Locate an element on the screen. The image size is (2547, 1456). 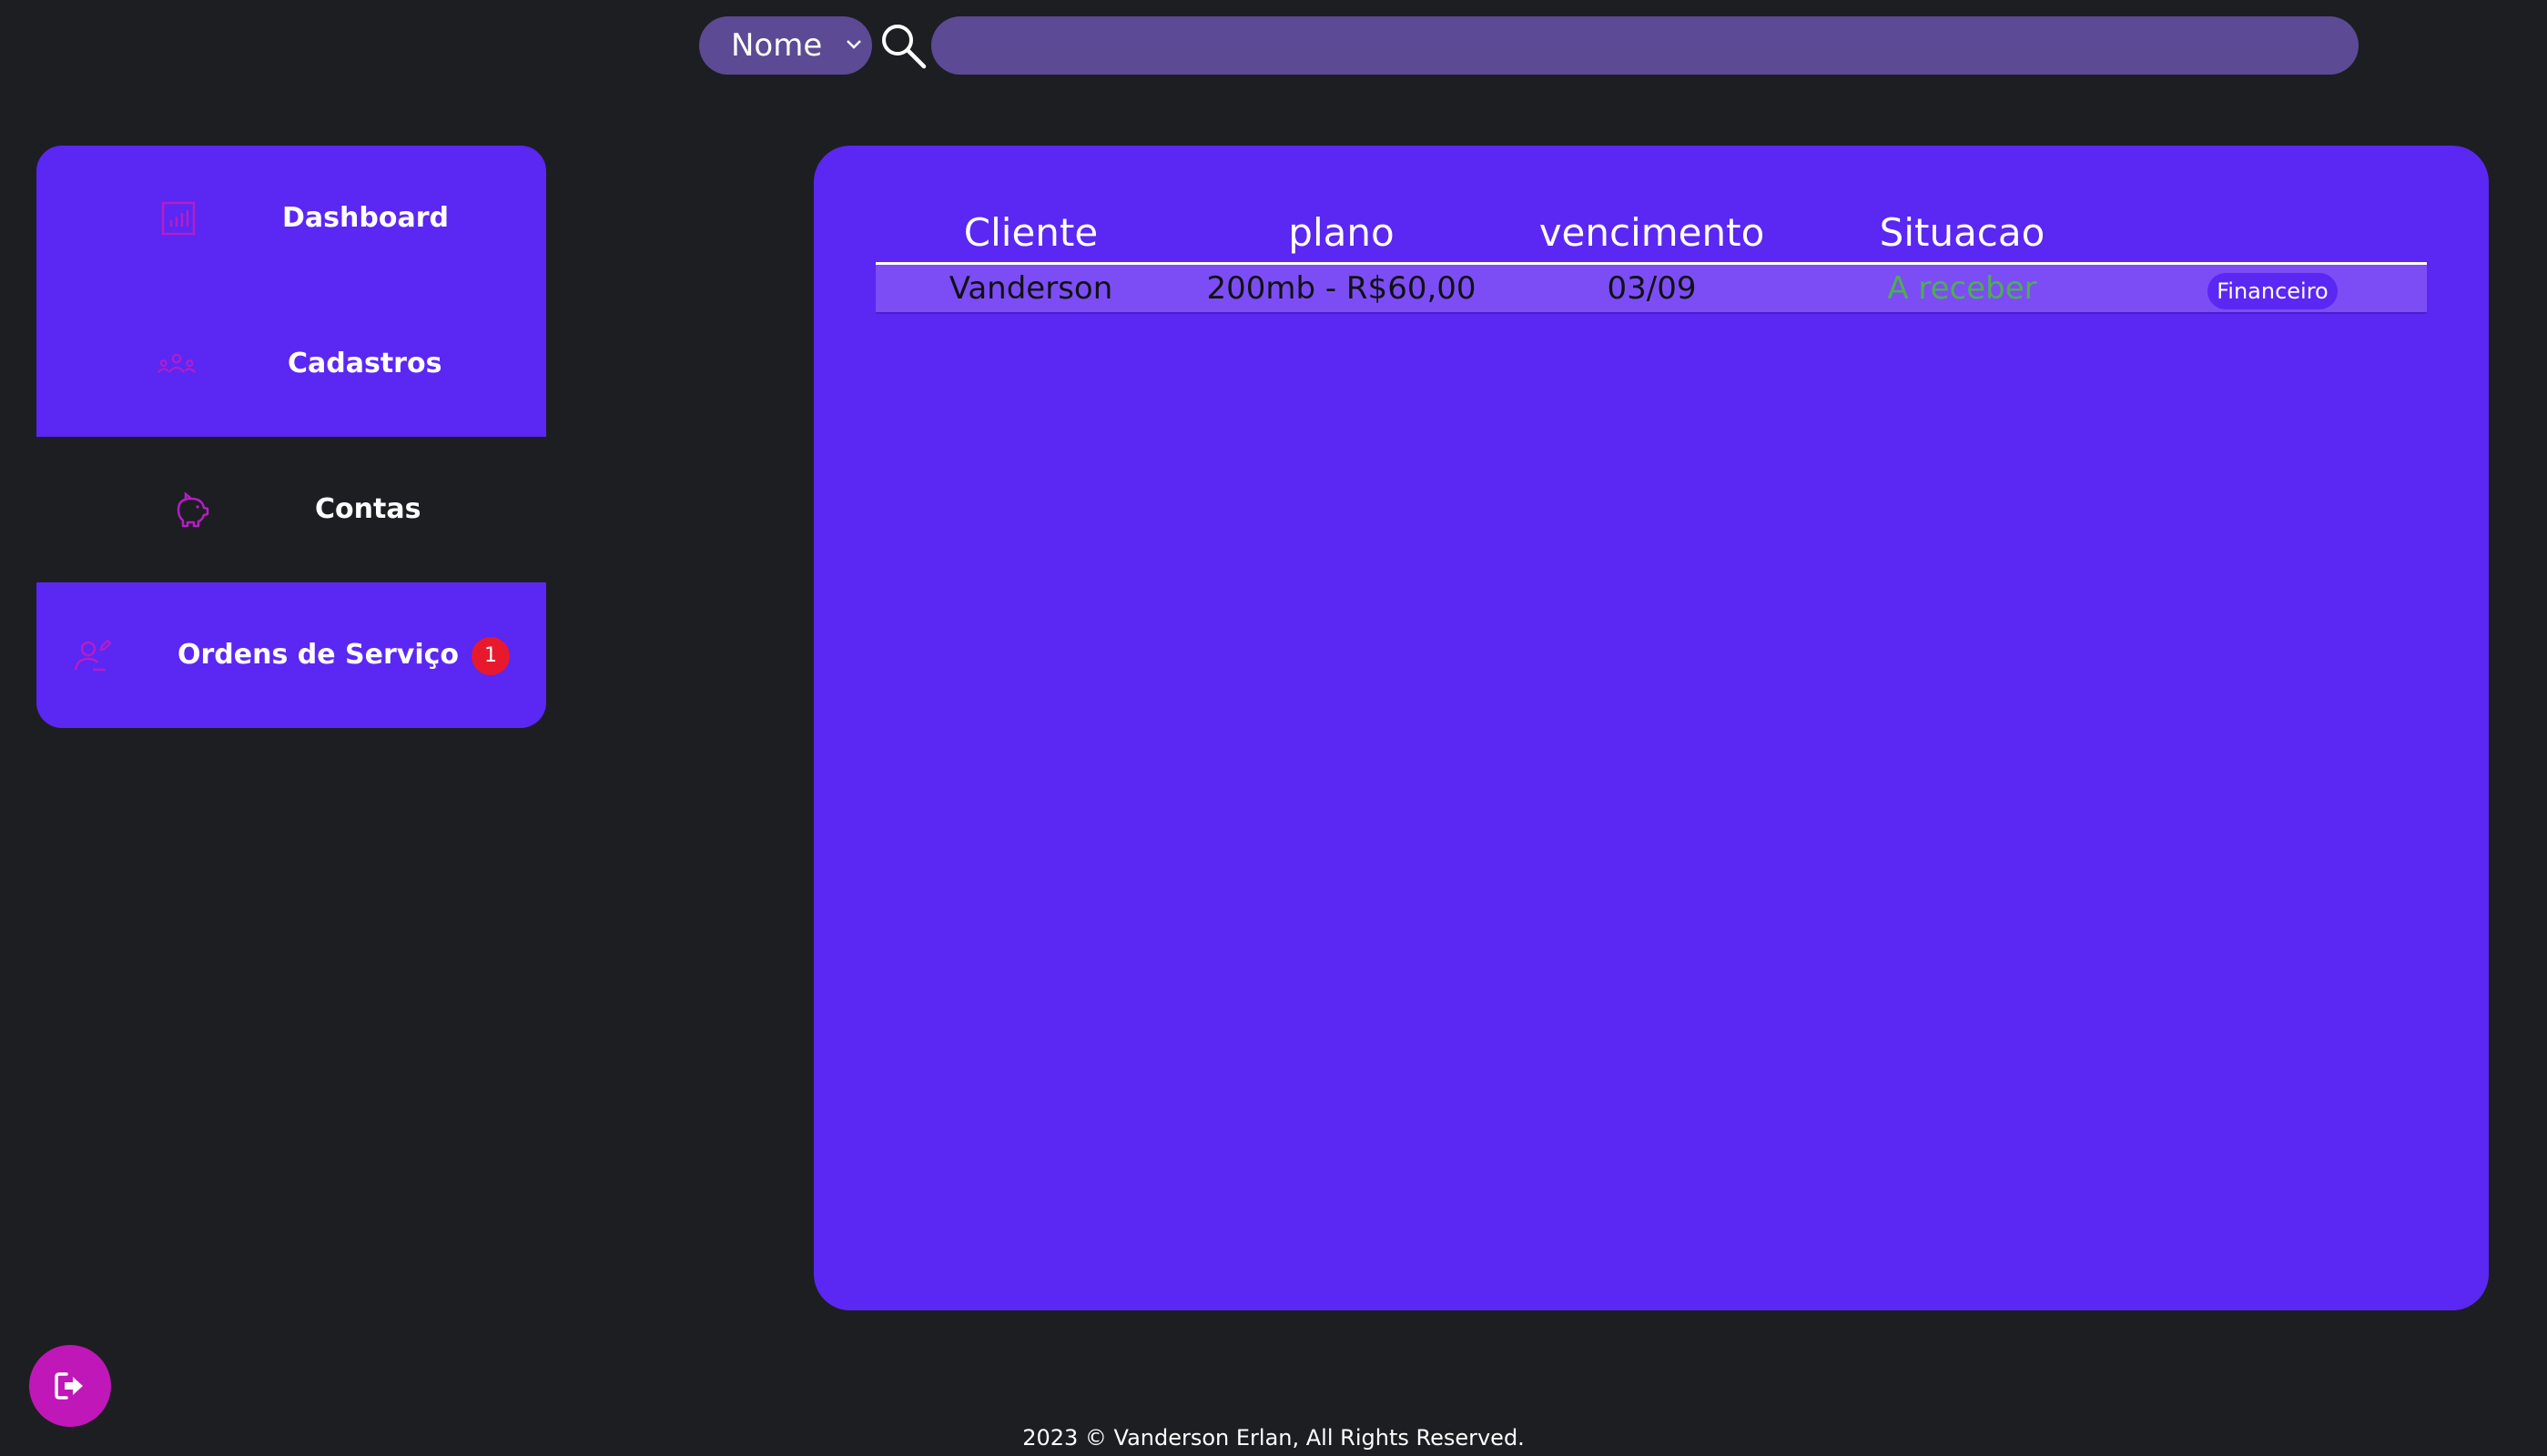
cell-vencimento: 03/09 is located at coordinates (1652, 289).